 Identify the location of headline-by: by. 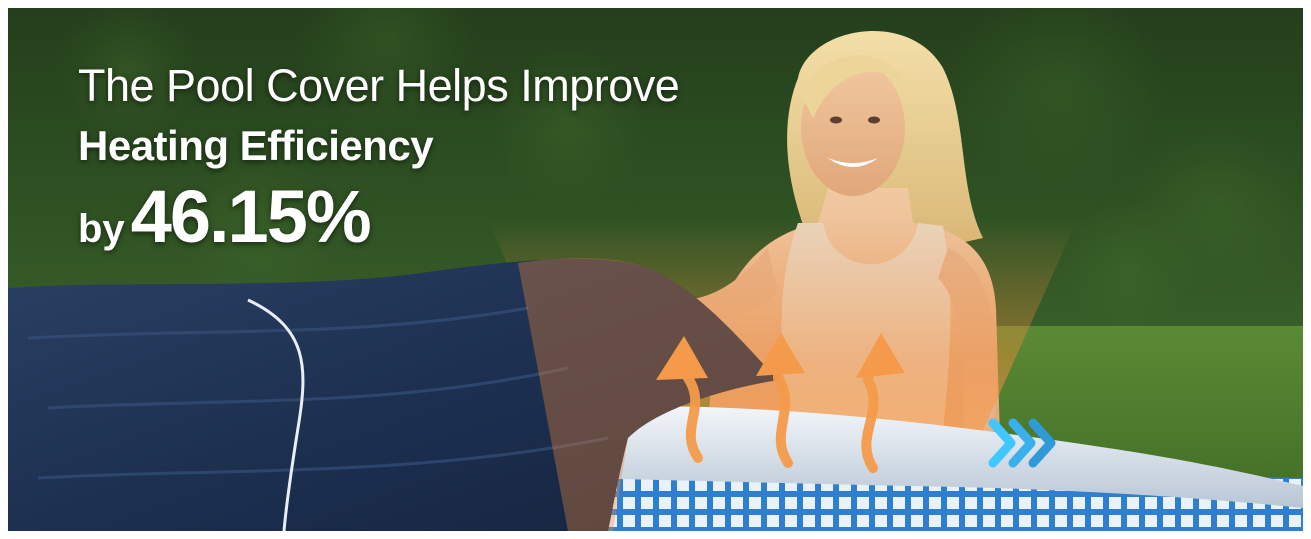
(101, 229).